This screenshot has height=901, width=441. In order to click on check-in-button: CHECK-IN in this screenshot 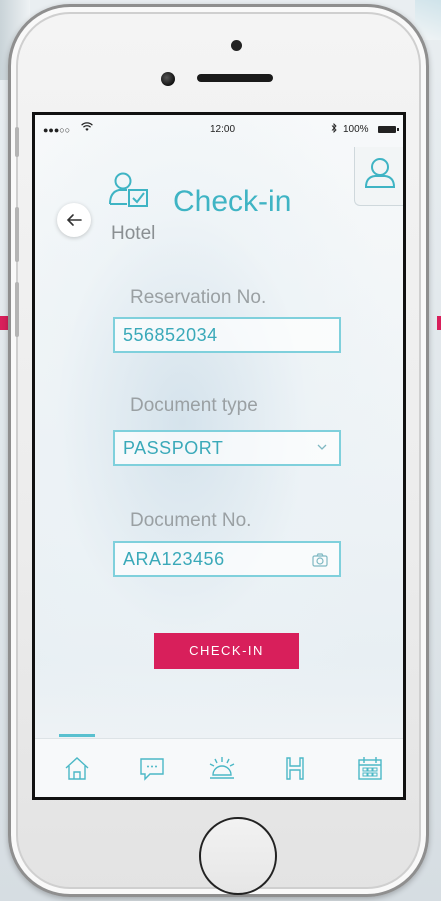, I will do `click(226, 651)`.